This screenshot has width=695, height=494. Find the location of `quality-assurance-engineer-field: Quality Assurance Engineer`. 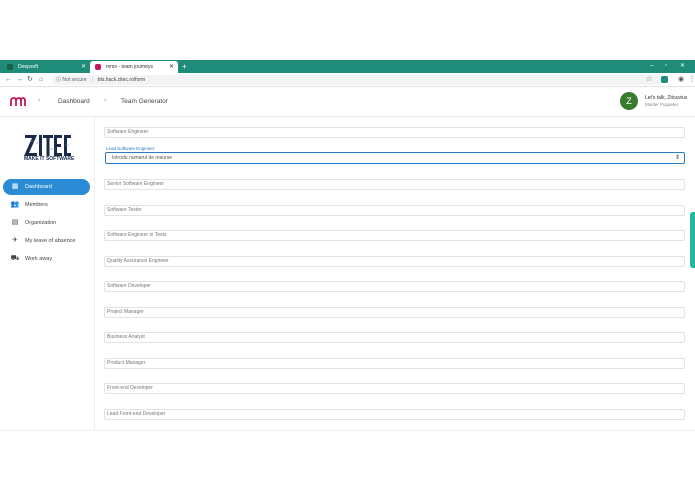

quality-assurance-engineer-field: Quality Assurance Engineer is located at coordinates (394, 261).